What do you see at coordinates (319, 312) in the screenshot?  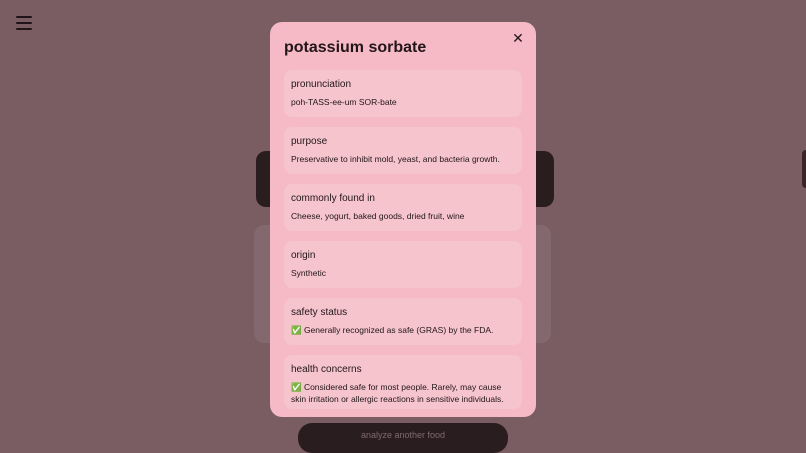 I see `section-label: safety status` at bounding box center [319, 312].